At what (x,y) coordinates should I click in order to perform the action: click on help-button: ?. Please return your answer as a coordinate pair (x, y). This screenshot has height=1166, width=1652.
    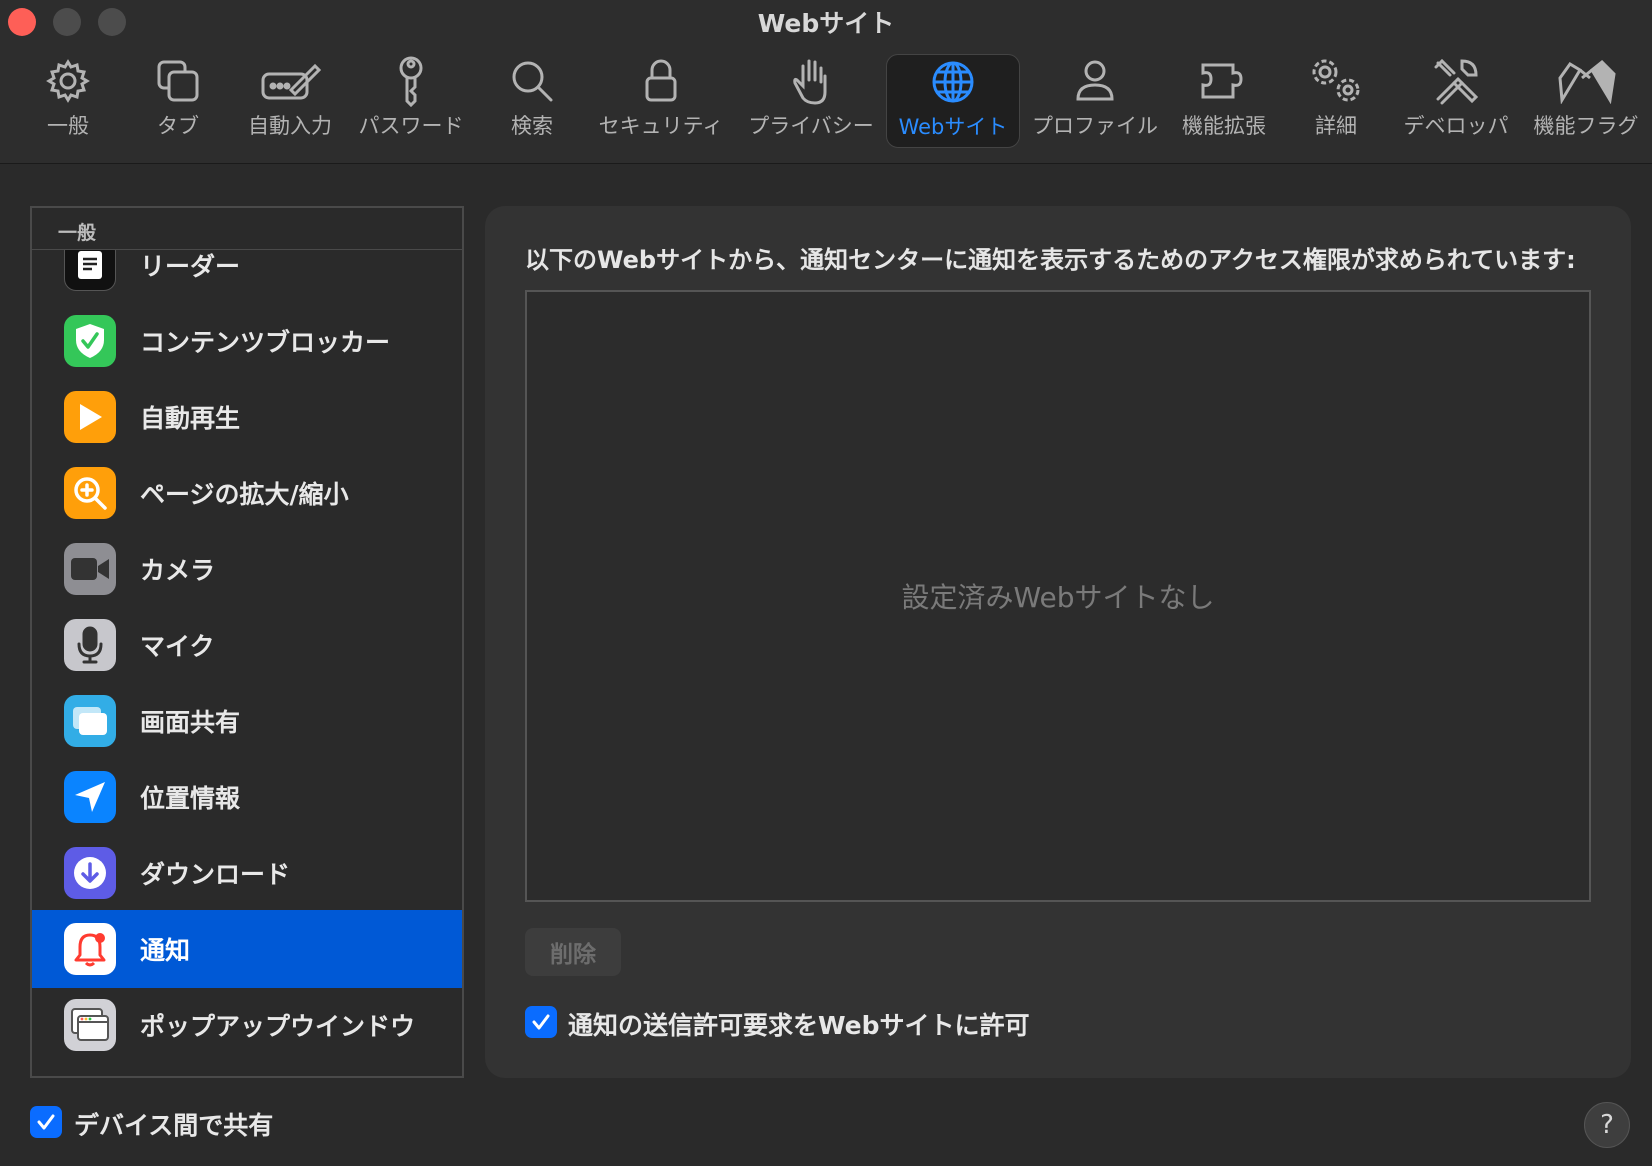
    Looking at the image, I should click on (1607, 1125).